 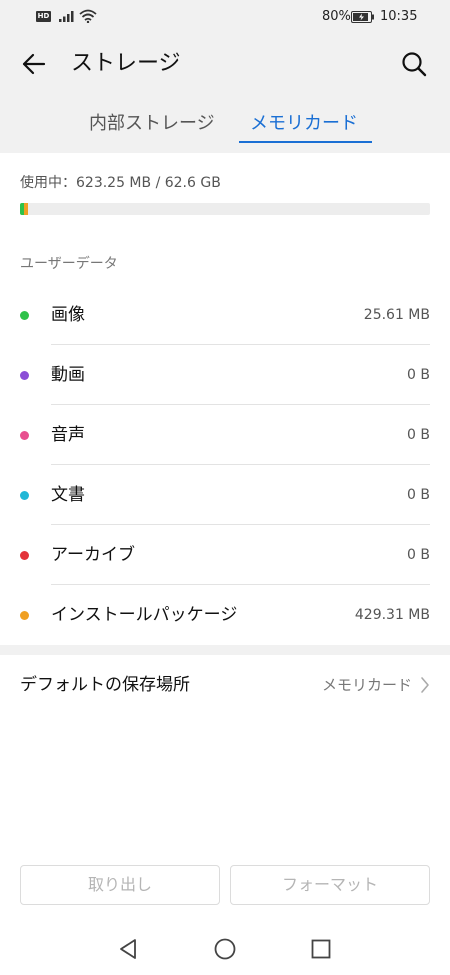 What do you see at coordinates (225, 435) in the screenshot?
I see `category-row-audio: 音声 0 B` at bounding box center [225, 435].